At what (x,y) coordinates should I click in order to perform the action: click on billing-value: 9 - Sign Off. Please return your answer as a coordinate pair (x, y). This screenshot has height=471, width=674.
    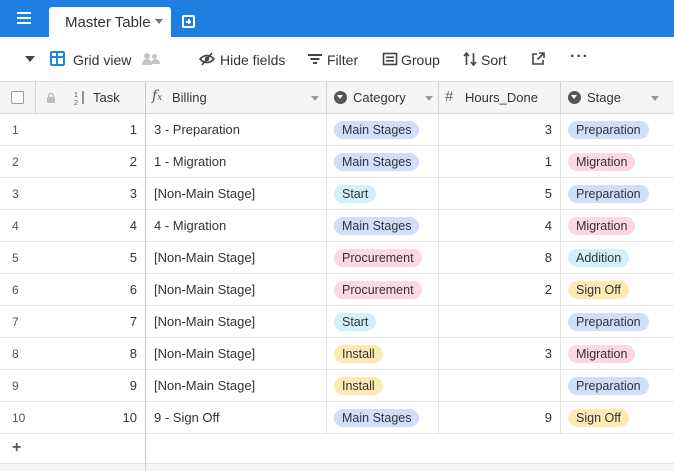
    Looking at the image, I should click on (187, 417).